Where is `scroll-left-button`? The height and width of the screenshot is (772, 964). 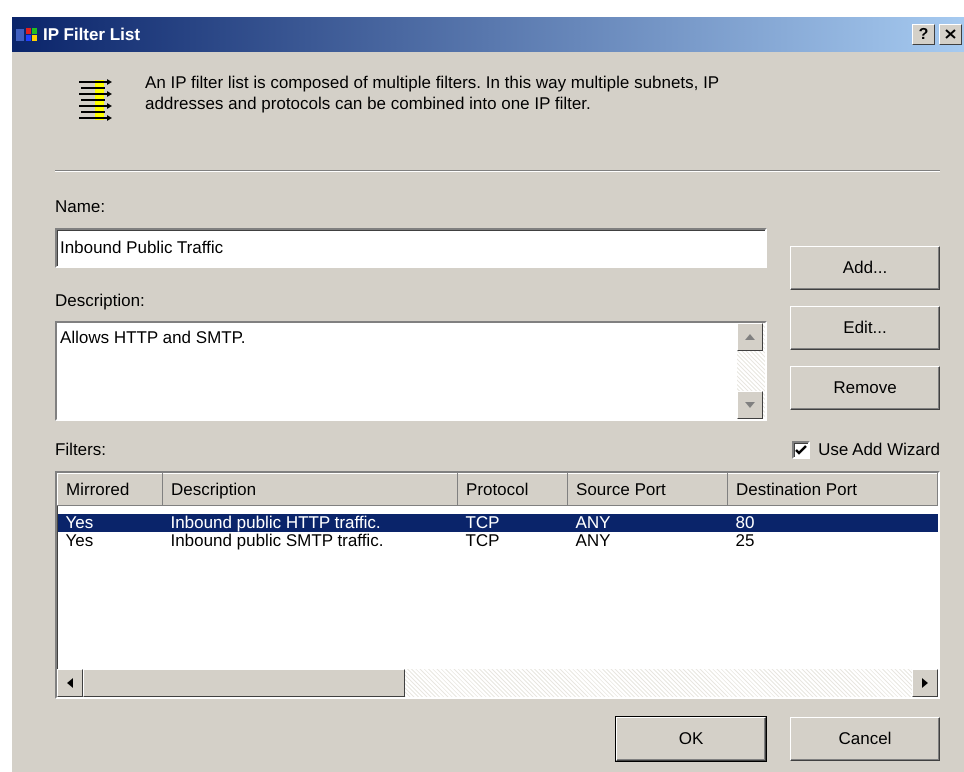 scroll-left-button is located at coordinates (70, 682).